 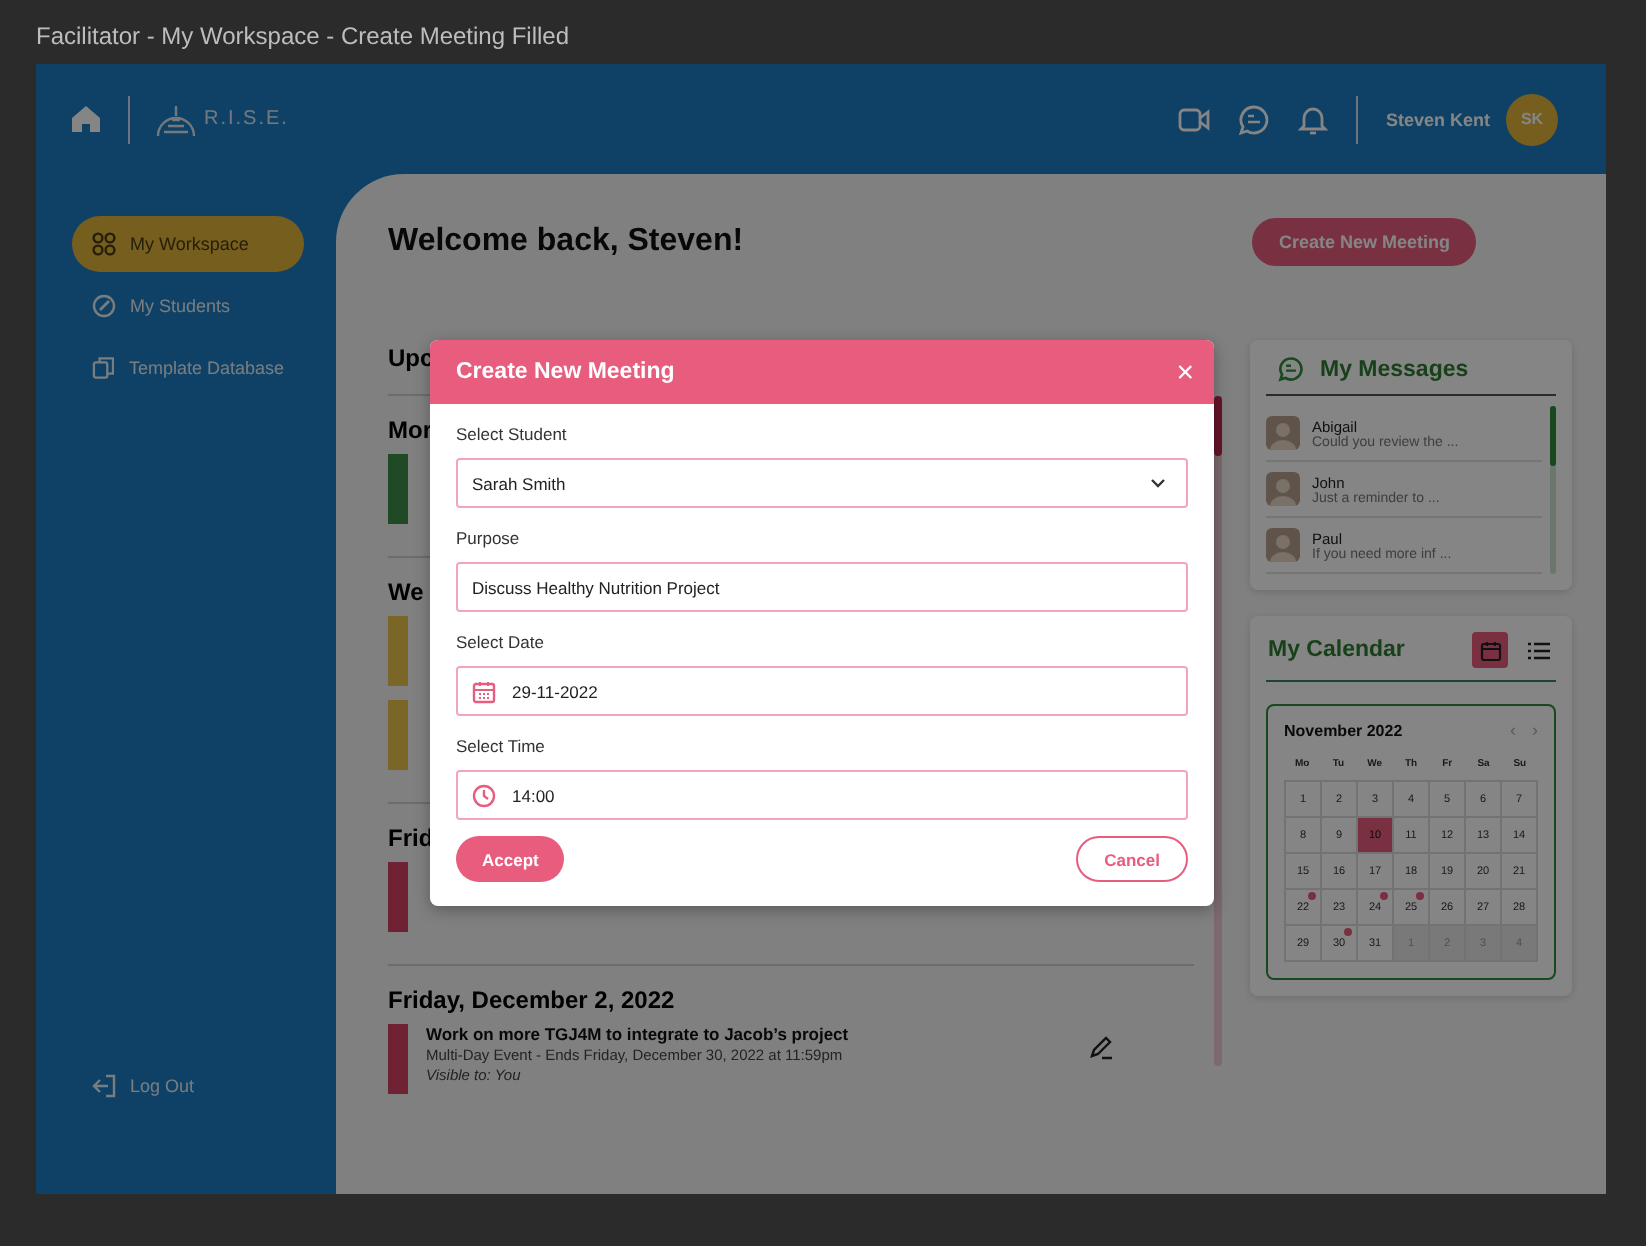 What do you see at coordinates (822, 483) in the screenshot?
I see `student-dropdown: Sarah Smith` at bounding box center [822, 483].